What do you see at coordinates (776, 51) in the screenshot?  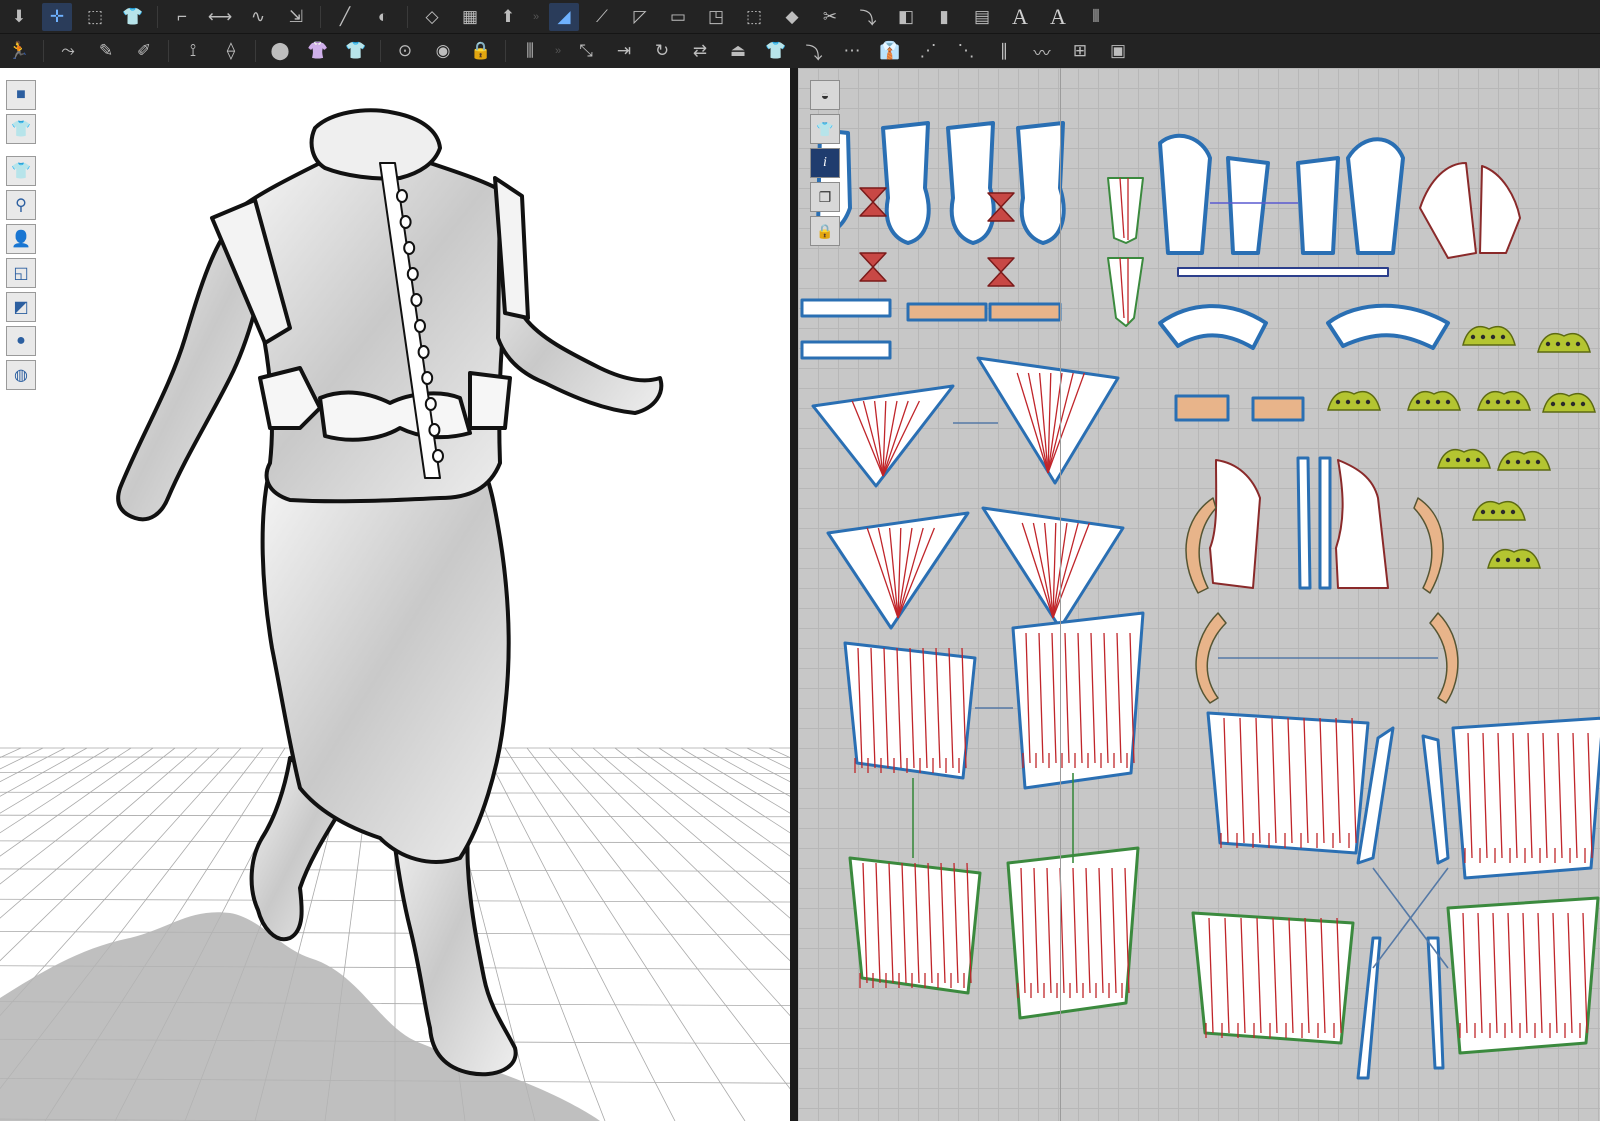 I see `shirt-3-icon: 👕` at bounding box center [776, 51].